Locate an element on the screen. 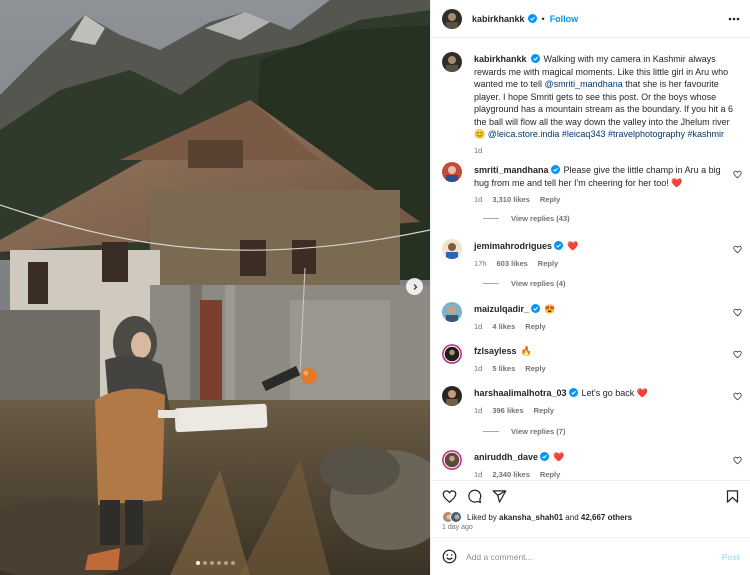 The height and width of the screenshot is (575, 750). view-replies-label: View replies (7) is located at coordinates (538, 431).